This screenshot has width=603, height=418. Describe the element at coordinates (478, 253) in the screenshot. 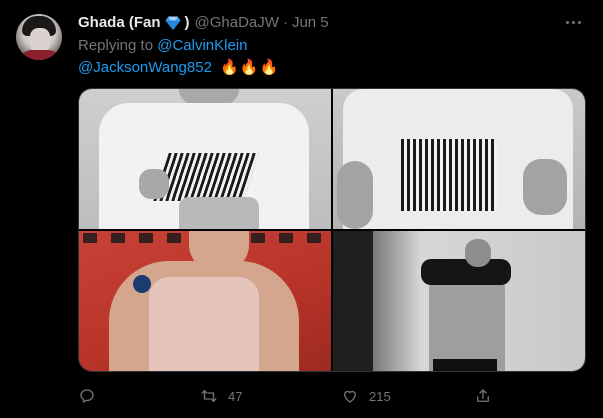

I see `photo-4-head` at that location.